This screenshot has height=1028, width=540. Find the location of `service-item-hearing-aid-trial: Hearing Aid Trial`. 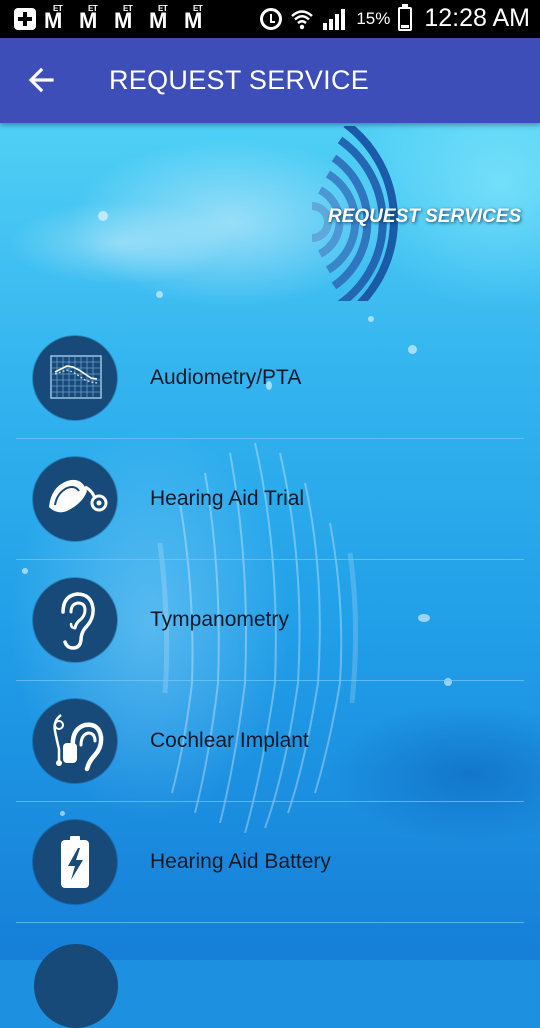

service-item-hearing-aid-trial: Hearing Aid Trial is located at coordinates (270, 499).